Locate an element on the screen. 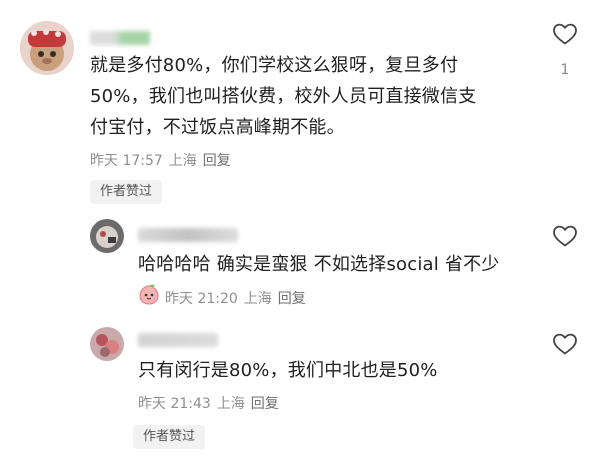 Image resolution: width=600 pixels, height=467 pixels. reply-meta: 昨天 21:43 上海 回复 is located at coordinates (211, 403).